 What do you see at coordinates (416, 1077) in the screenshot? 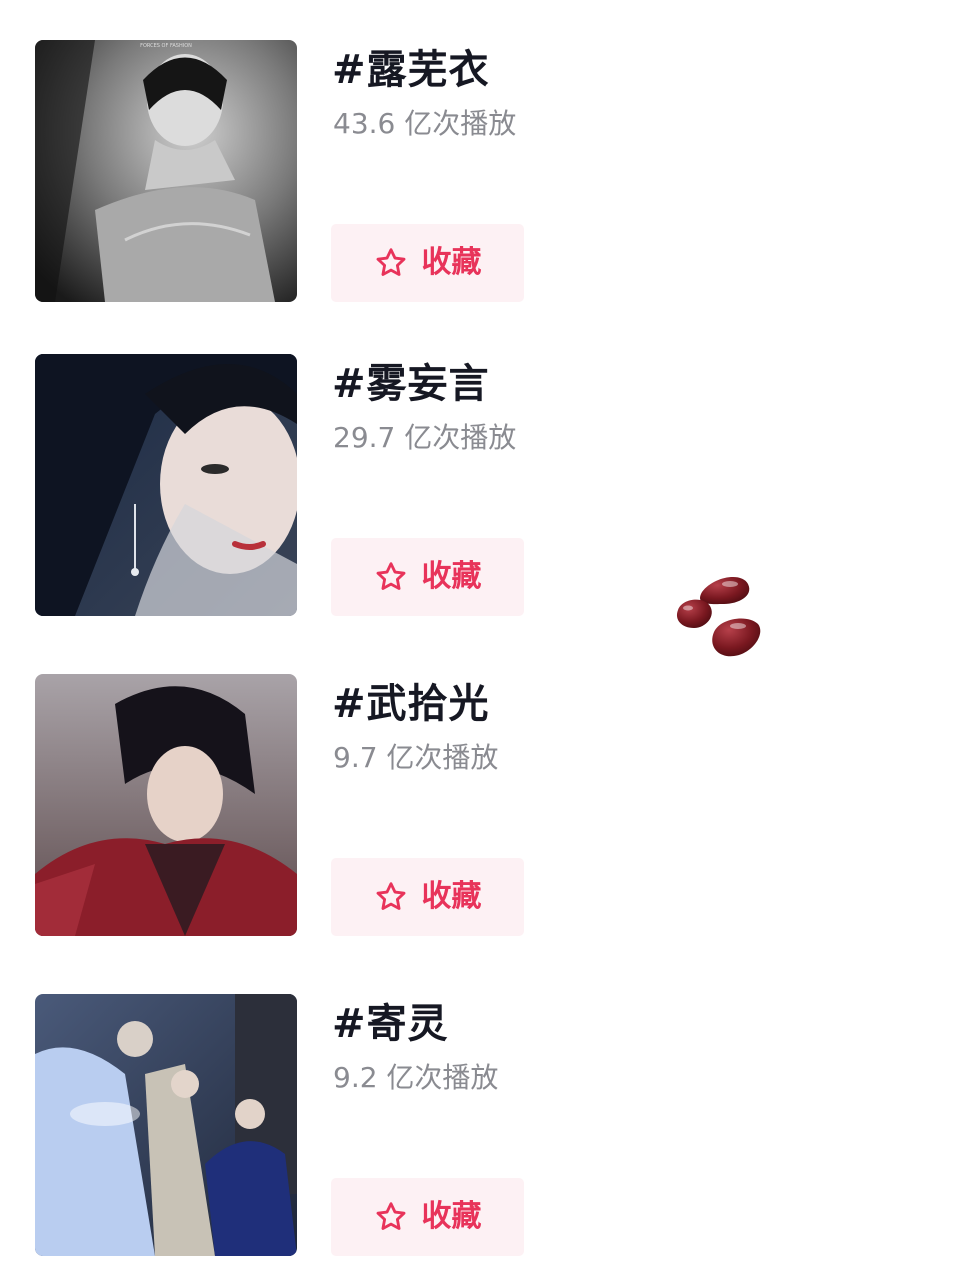
I see `play-count: 9.2 亿次播放` at bounding box center [416, 1077].